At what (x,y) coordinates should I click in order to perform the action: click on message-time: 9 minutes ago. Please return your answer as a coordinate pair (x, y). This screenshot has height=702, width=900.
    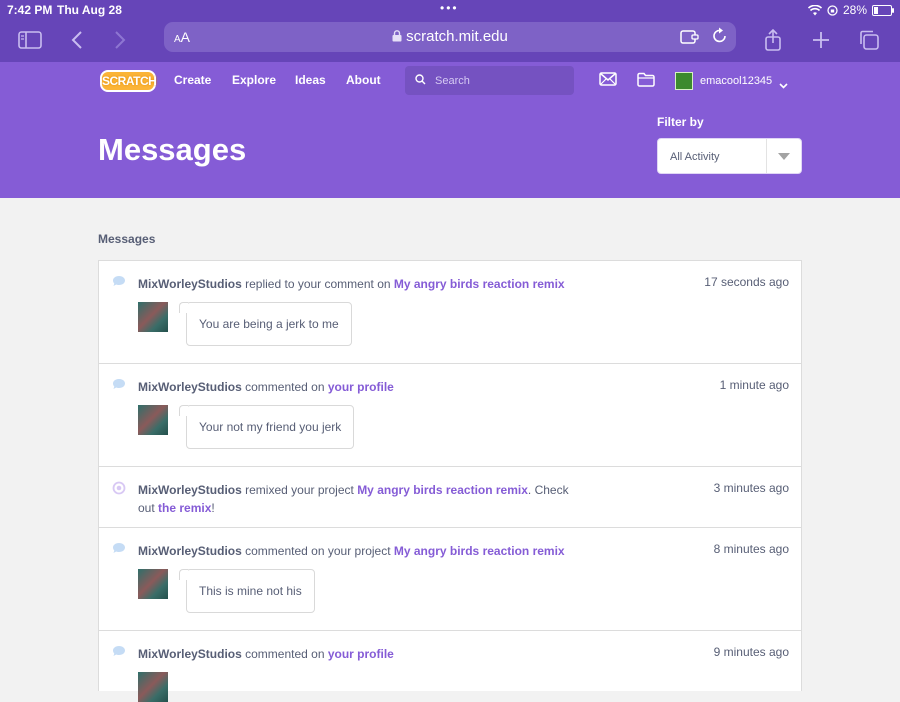
    Looking at the image, I should click on (751, 652).